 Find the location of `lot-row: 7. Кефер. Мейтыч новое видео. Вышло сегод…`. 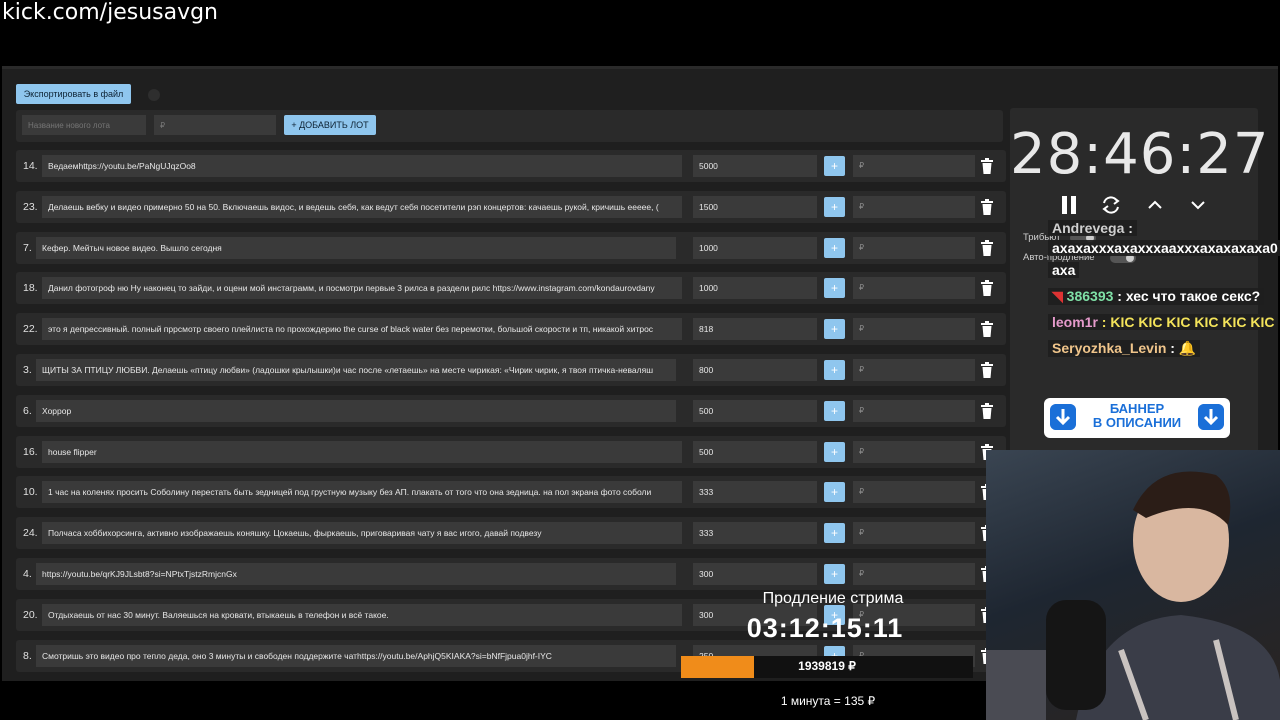

lot-row: 7. Кефер. Мейтыч новое видео. Вышло сегод… is located at coordinates (511, 247).